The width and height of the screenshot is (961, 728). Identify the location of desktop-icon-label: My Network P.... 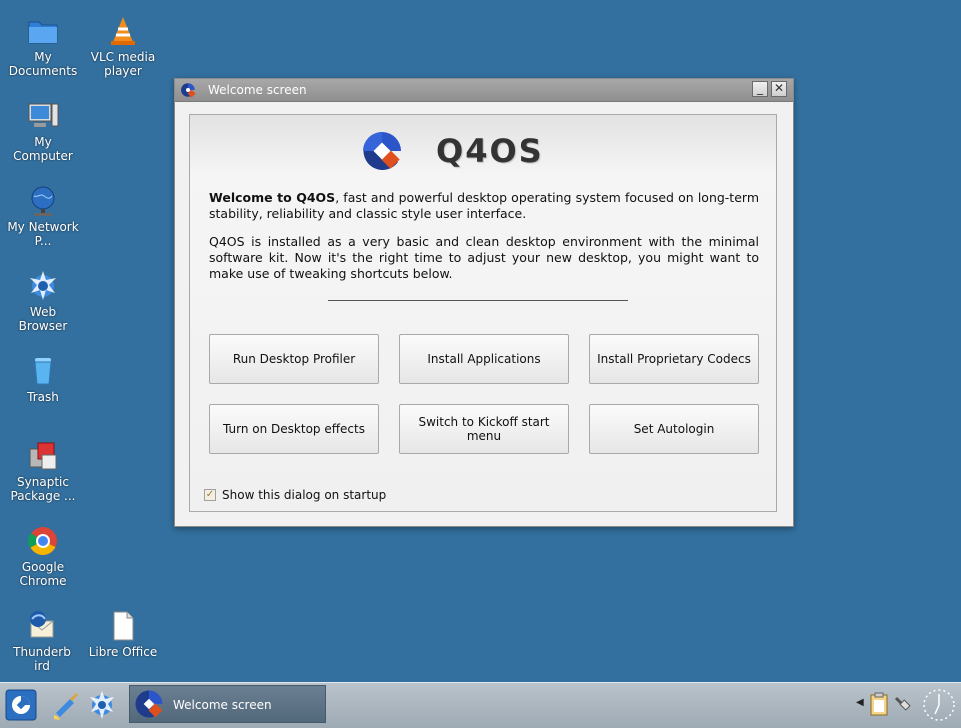
(43, 234).